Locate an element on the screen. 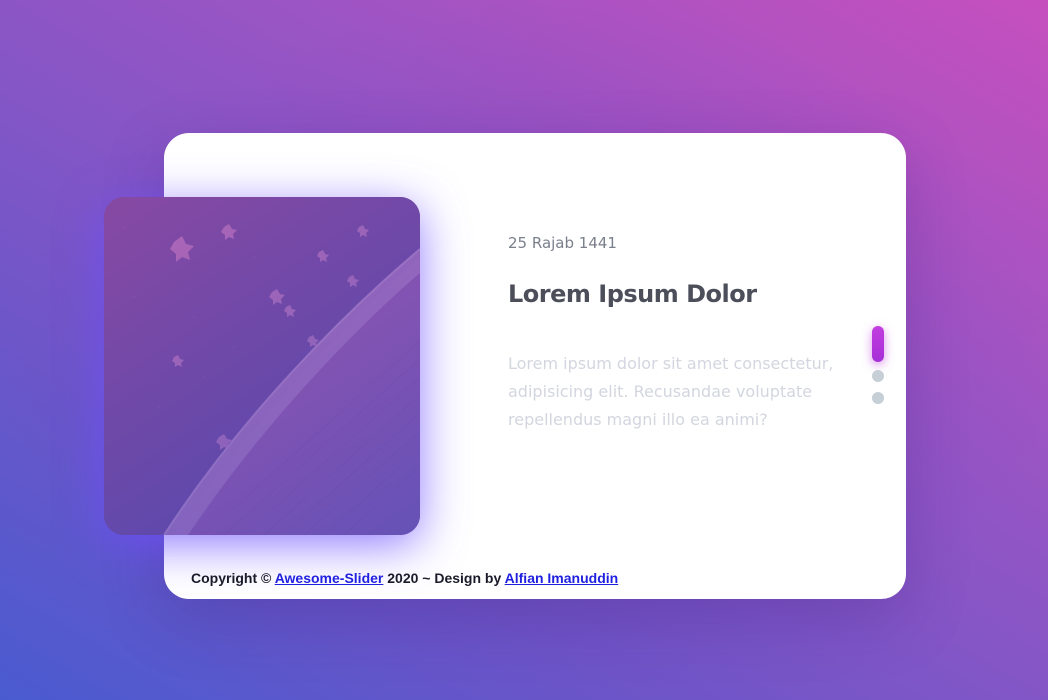 The image size is (1048, 700). author-link: Alfian Imanuddin is located at coordinates (562, 578).